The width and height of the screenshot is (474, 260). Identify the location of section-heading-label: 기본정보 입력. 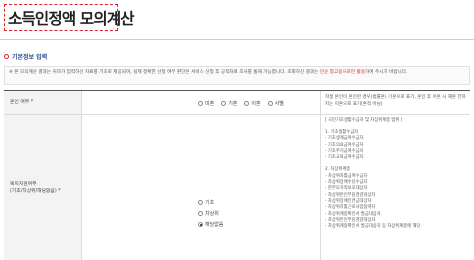
(30, 57).